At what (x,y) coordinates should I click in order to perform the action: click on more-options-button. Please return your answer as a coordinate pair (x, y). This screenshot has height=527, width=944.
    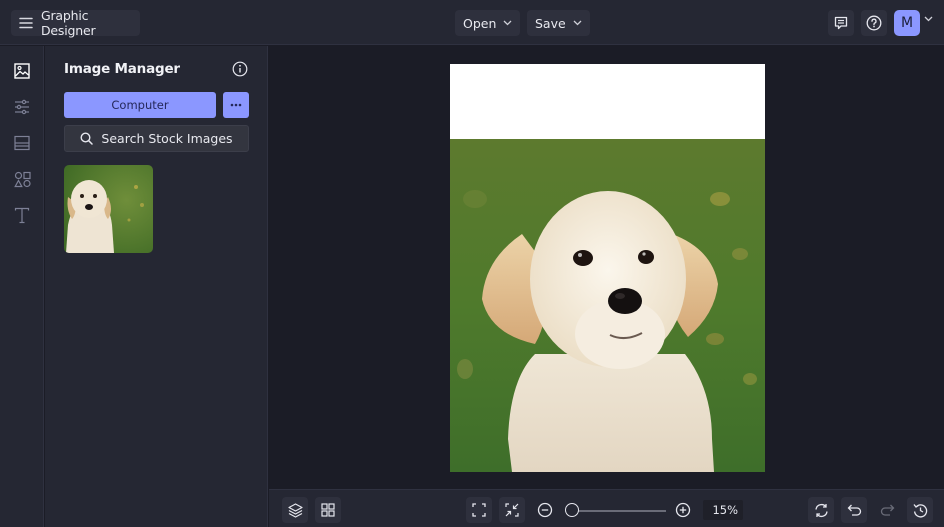
    Looking at the image, I should click on (236, 105).